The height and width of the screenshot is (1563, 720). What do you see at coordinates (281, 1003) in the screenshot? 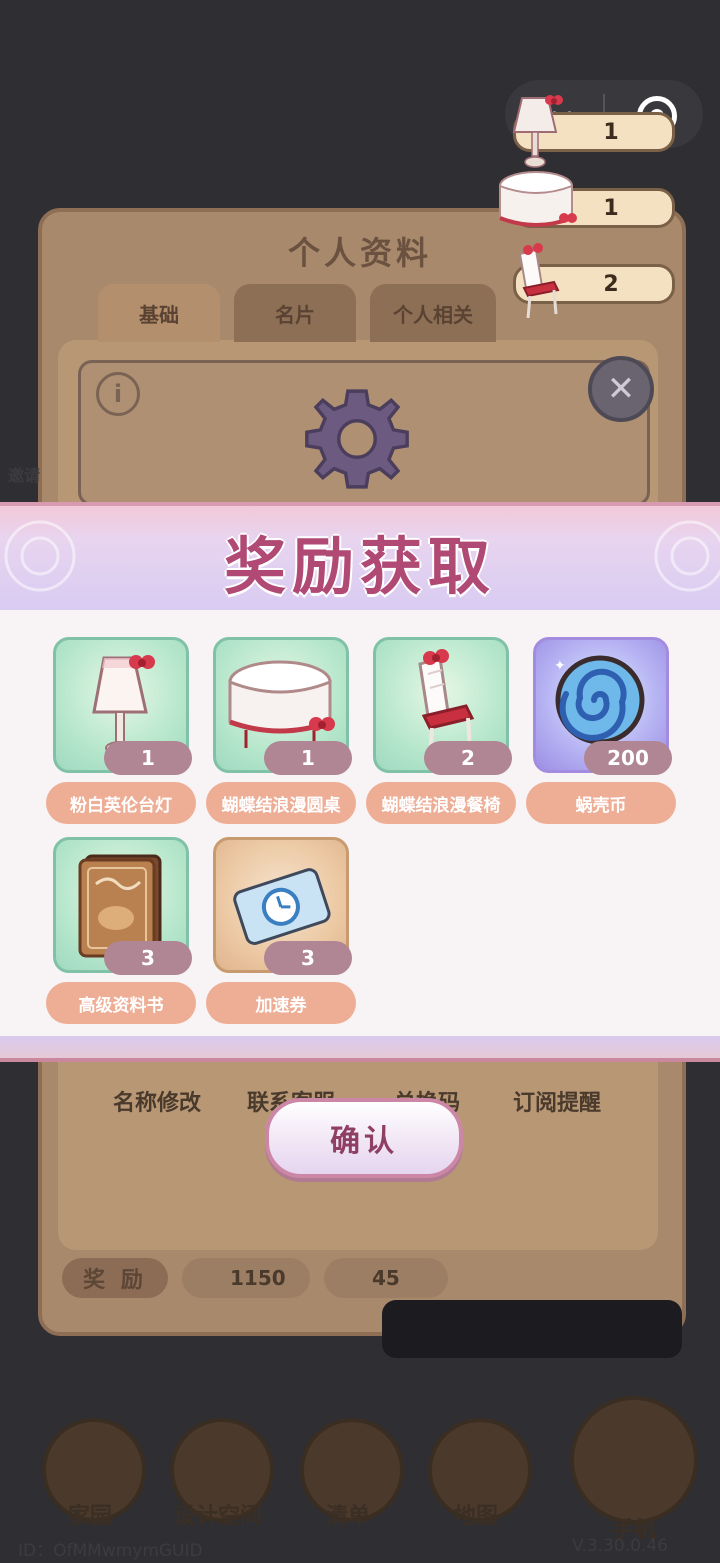
I see `reward-item-name: 加速券` at bounding box center [281, 1003].